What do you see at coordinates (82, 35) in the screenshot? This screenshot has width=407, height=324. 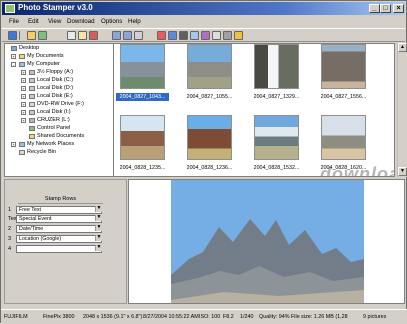 I see `paste-icon` at bounding box center [82, 35].